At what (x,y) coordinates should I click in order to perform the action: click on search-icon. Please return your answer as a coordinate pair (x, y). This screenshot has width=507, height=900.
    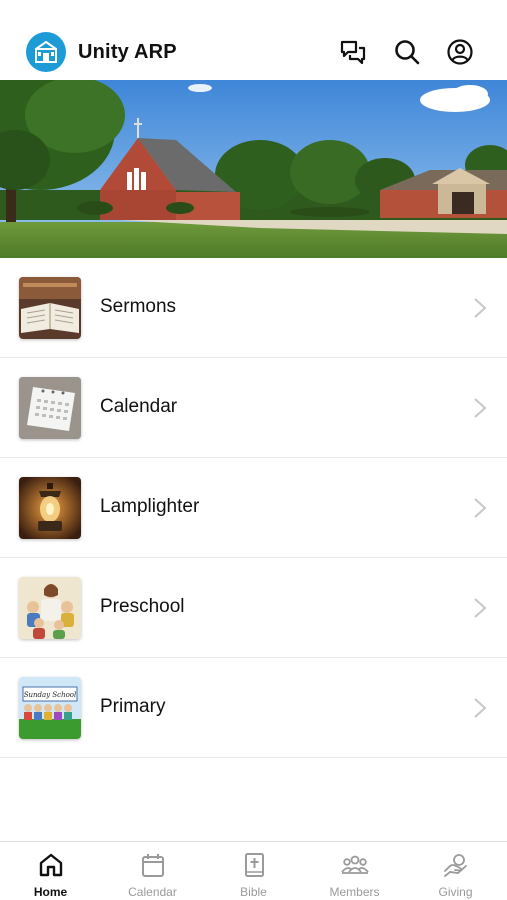
    Looking at the image, I should click on (407, 52).